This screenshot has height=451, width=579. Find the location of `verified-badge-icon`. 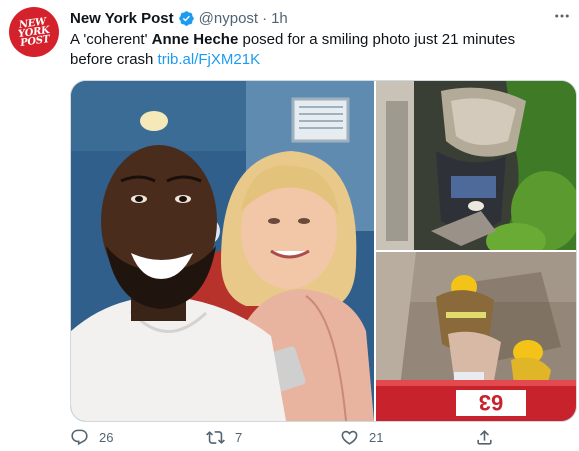

verified-badge-icon is located at coordinates (186, 18).